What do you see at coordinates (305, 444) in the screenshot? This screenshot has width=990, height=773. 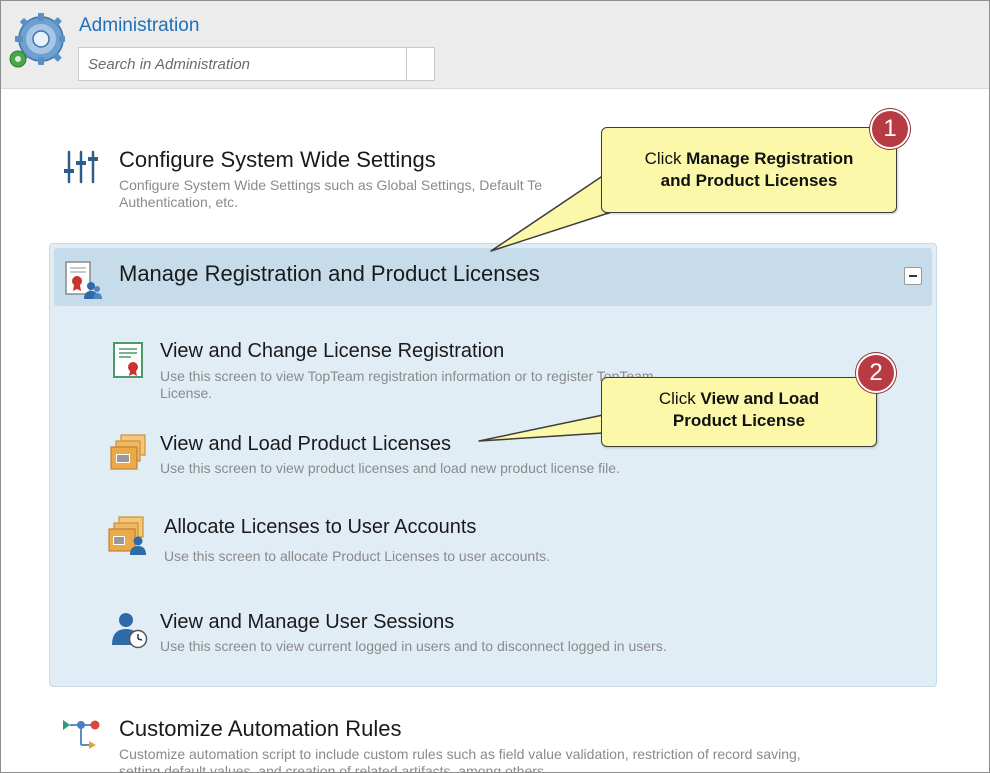 I see `view-load-licenses-link: View and Load Product Licenses` at bounding box center [305, 444].